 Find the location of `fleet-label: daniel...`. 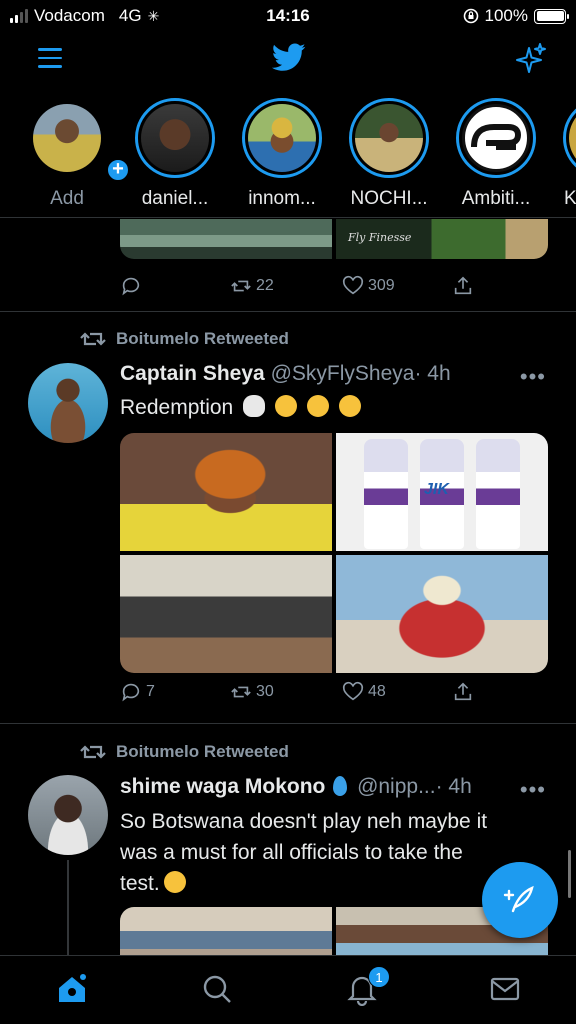

fleet-label: daniel... is located at coordinates (175, 198).